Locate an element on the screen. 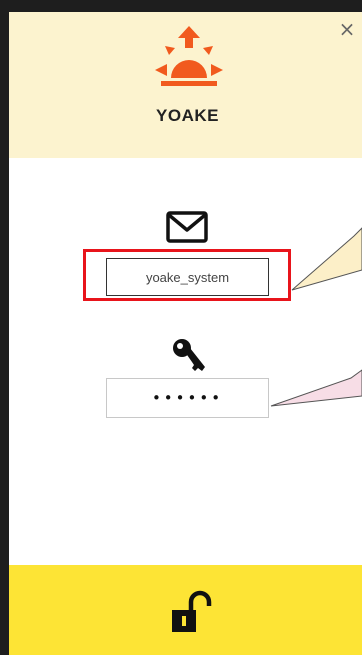 The height and width of the screenshot is (655, 362). unlock-icon is located at coordinates (192, 613).